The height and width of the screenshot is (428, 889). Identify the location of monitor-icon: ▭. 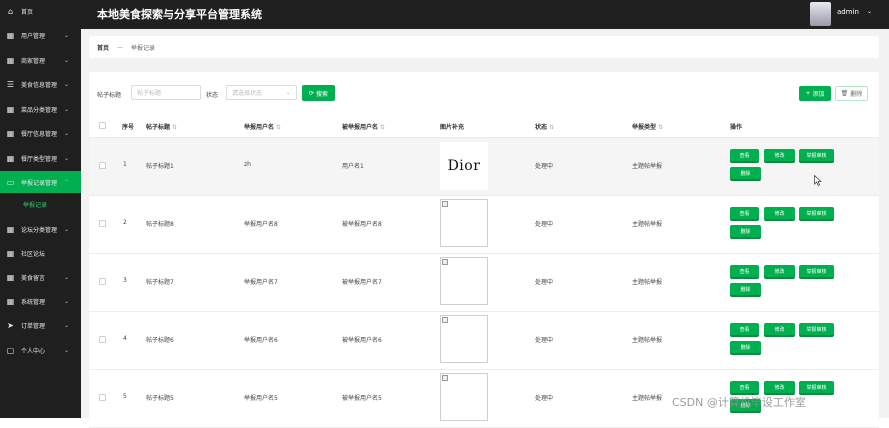
(10, 182).